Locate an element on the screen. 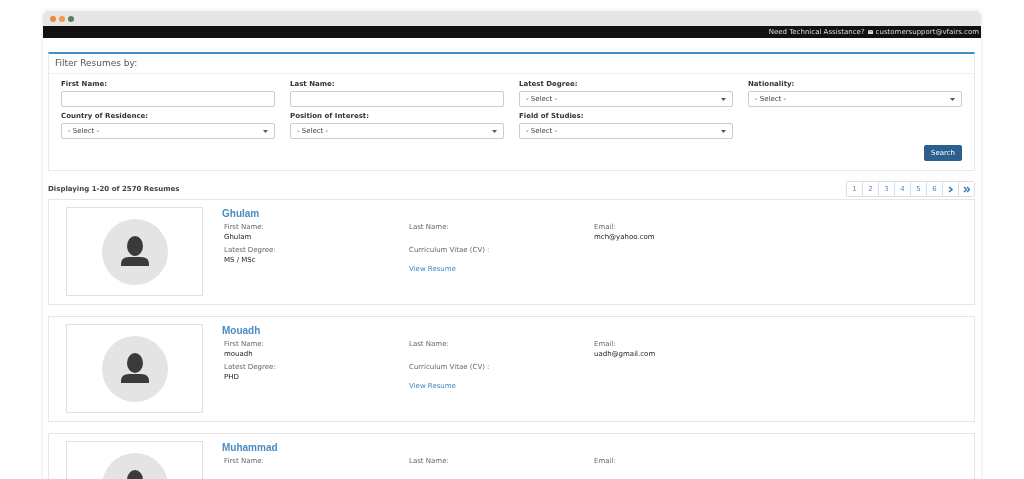  minimize-dot-icon is located at coordinates (62, 18).